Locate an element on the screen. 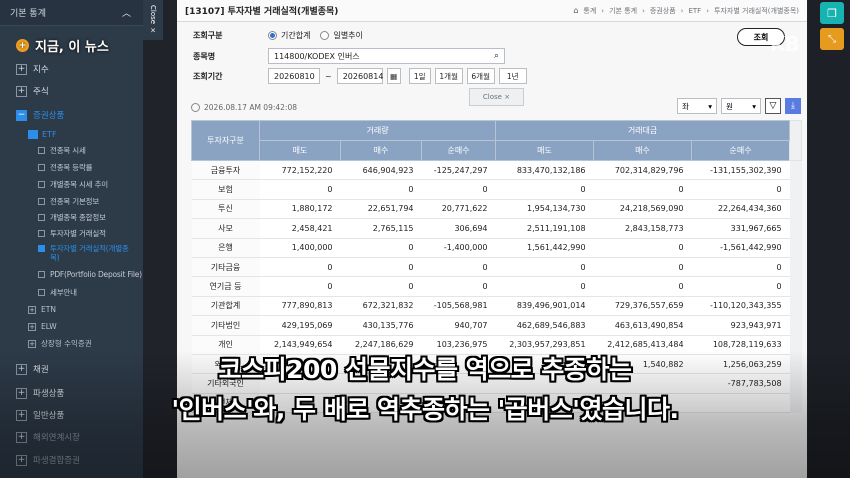  caption-line-1: 코스피200 선물지수를 역으로 추종하는 is located at coordinates (425, 369).